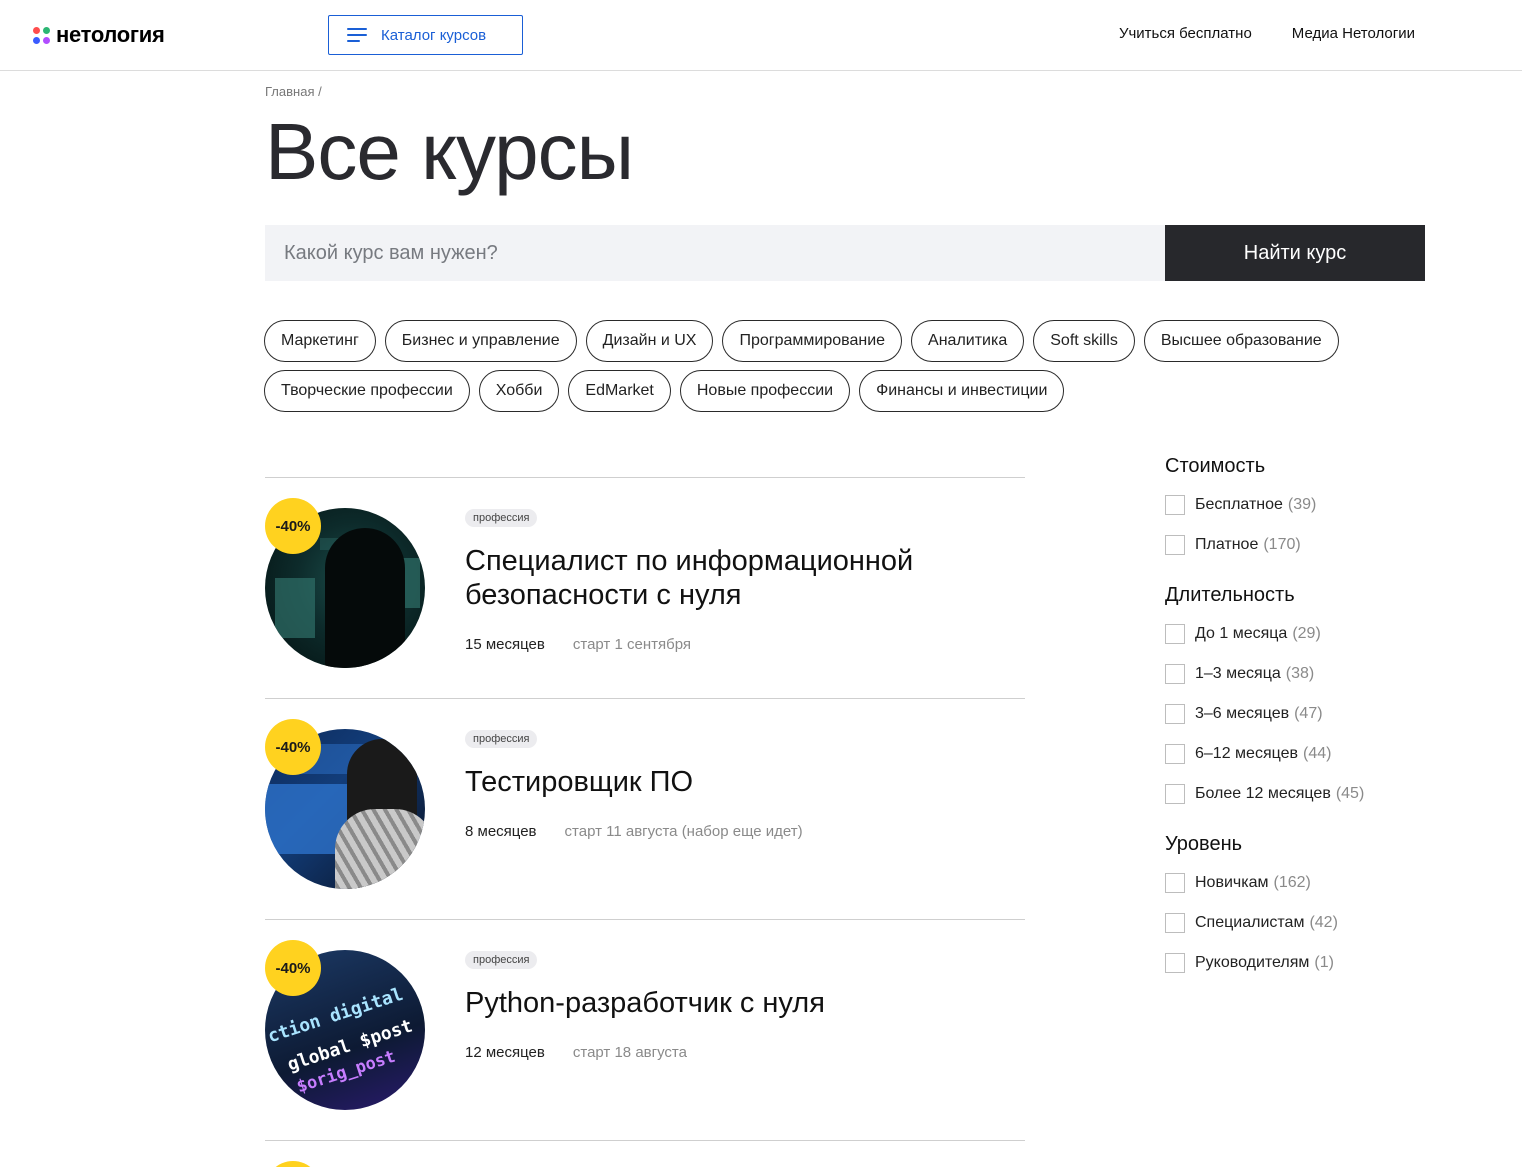 Image resolution: width=1522 pixels, height=1167 pixels. What do you see at coordinates (1242, 713) in the screenshot?
I see `filter-option-label: 3–6 месяцев` at bounding box center [1242, 713].